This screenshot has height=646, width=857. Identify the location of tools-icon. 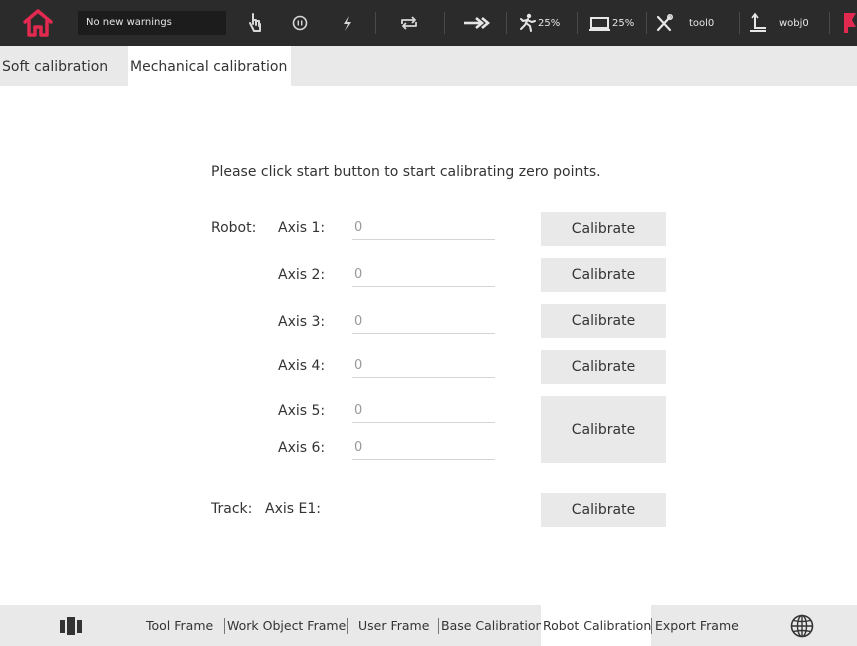
(664, 23).